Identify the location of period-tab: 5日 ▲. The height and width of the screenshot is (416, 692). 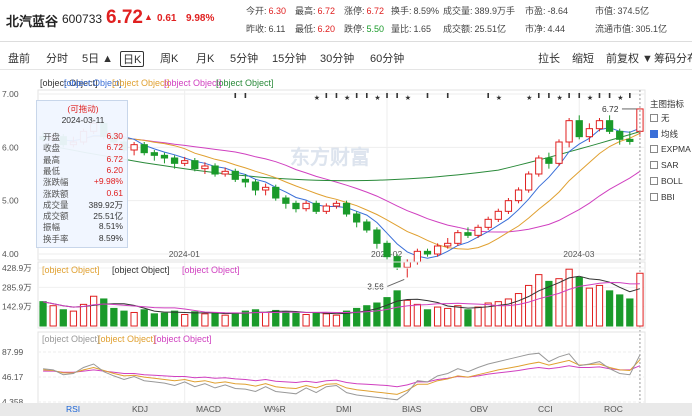
(97, 59).